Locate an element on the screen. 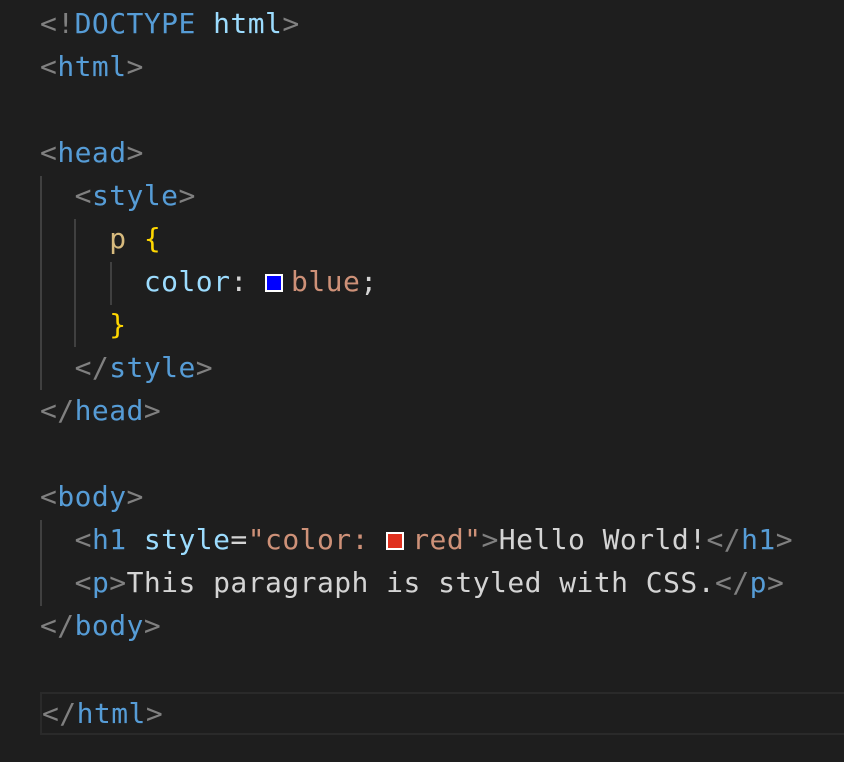 The image size is (844, 762). code-line-10: </head> is located at coordinates (442, 410).